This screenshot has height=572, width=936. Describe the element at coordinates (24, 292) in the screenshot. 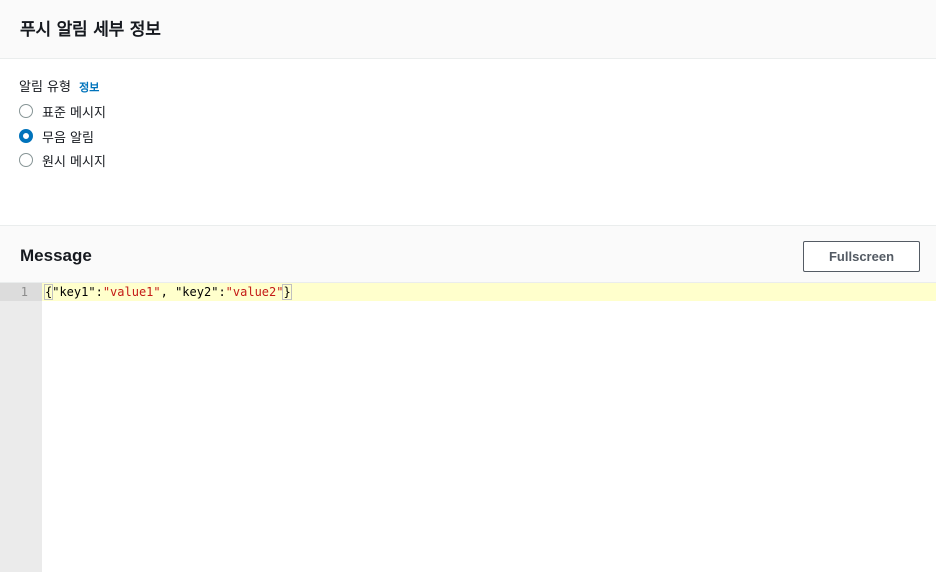

I see `line-number: 1` at that location.